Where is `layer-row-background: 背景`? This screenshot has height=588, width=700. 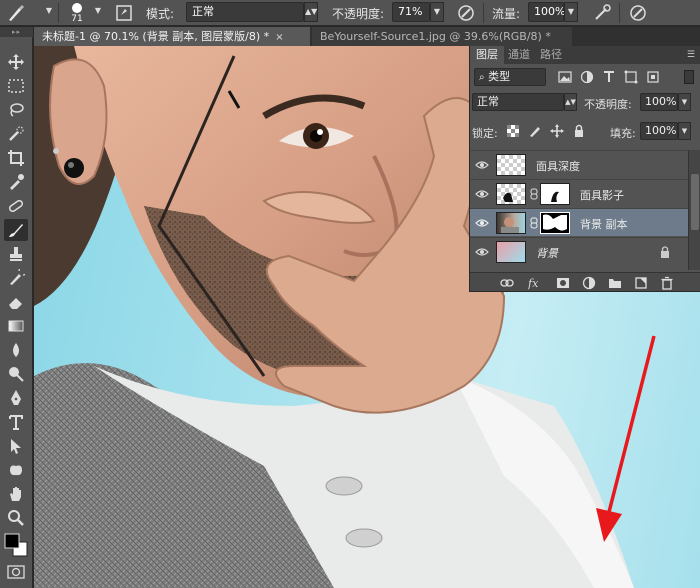
layer-row-background: 背景 is located at coordinates (579, 251).